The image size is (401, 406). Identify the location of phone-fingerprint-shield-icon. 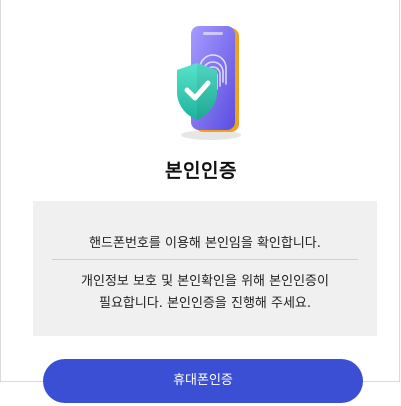
(201, 82).